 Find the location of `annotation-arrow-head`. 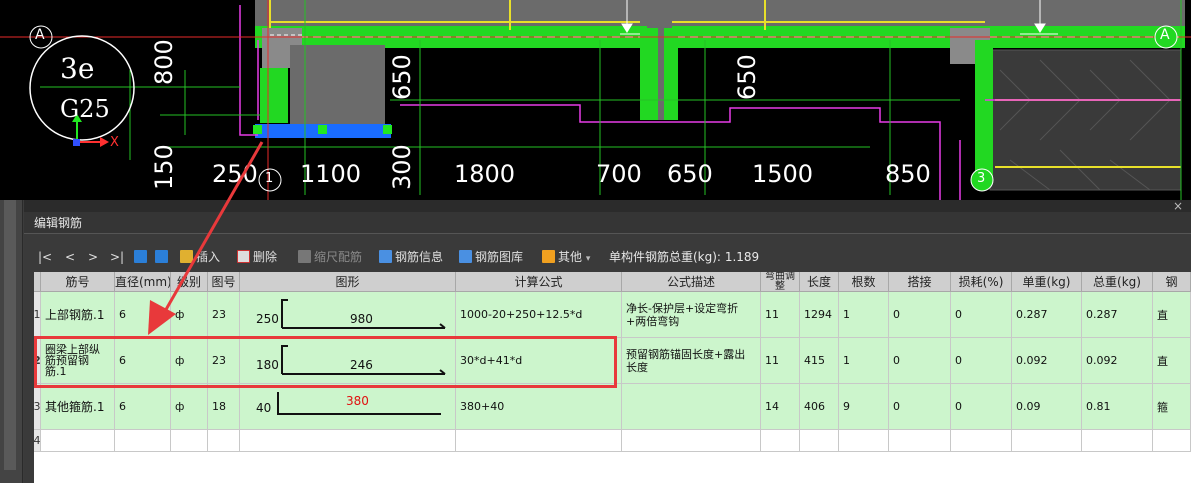

annotation-arrow-head is located at coordinates (162, 317).